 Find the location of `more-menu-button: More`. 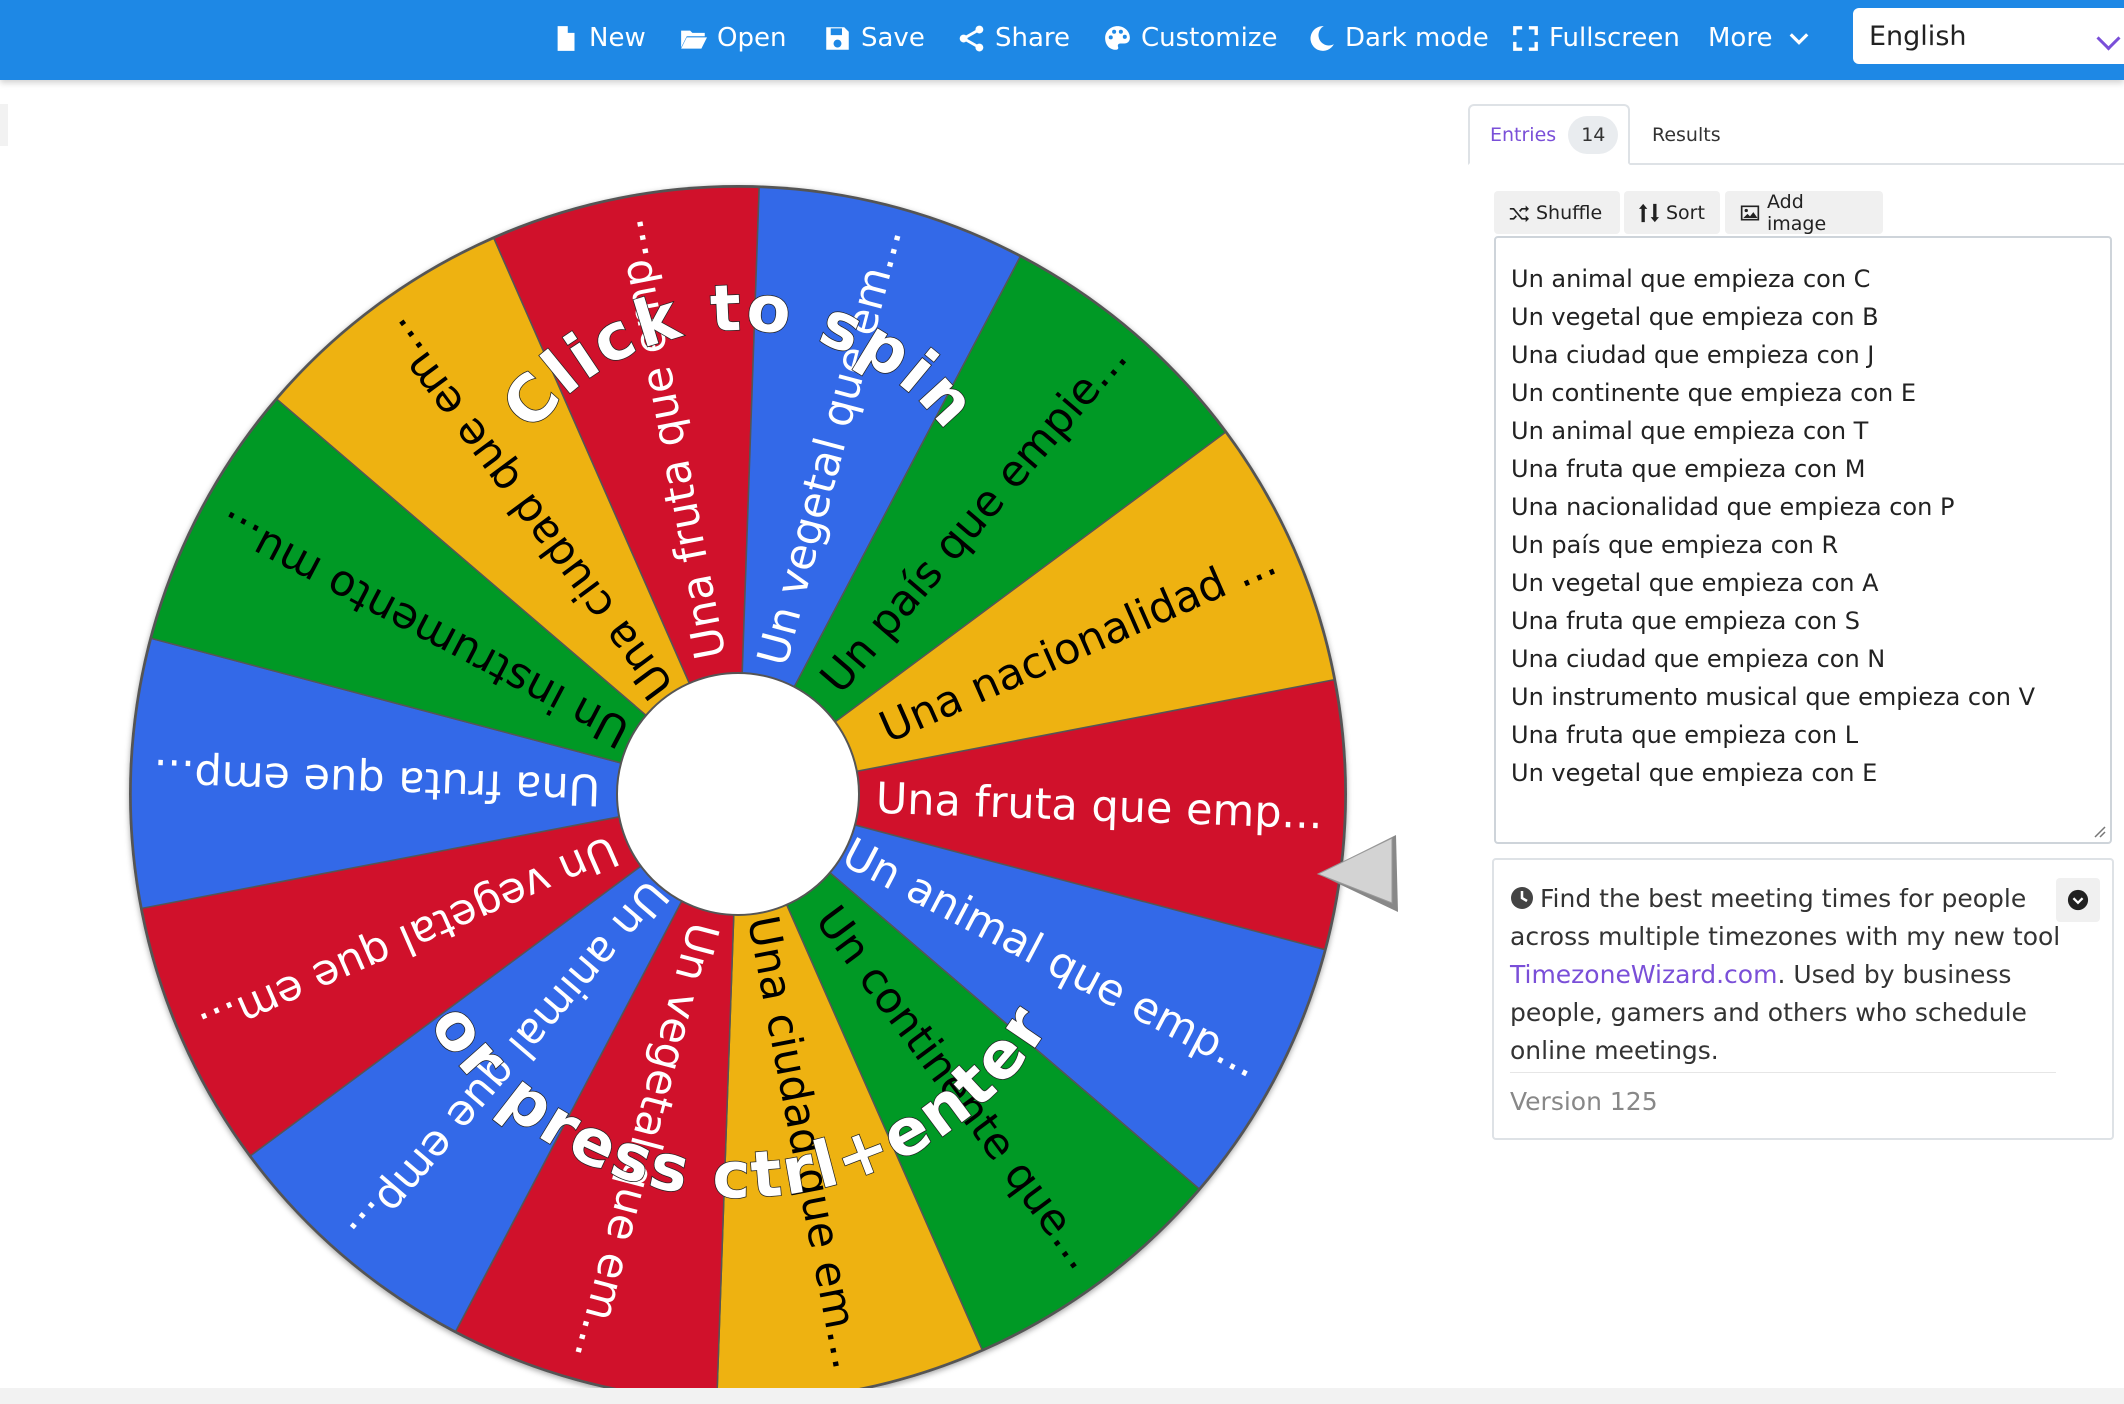

more-menu-button: More is located at coordinates (1759, 38).